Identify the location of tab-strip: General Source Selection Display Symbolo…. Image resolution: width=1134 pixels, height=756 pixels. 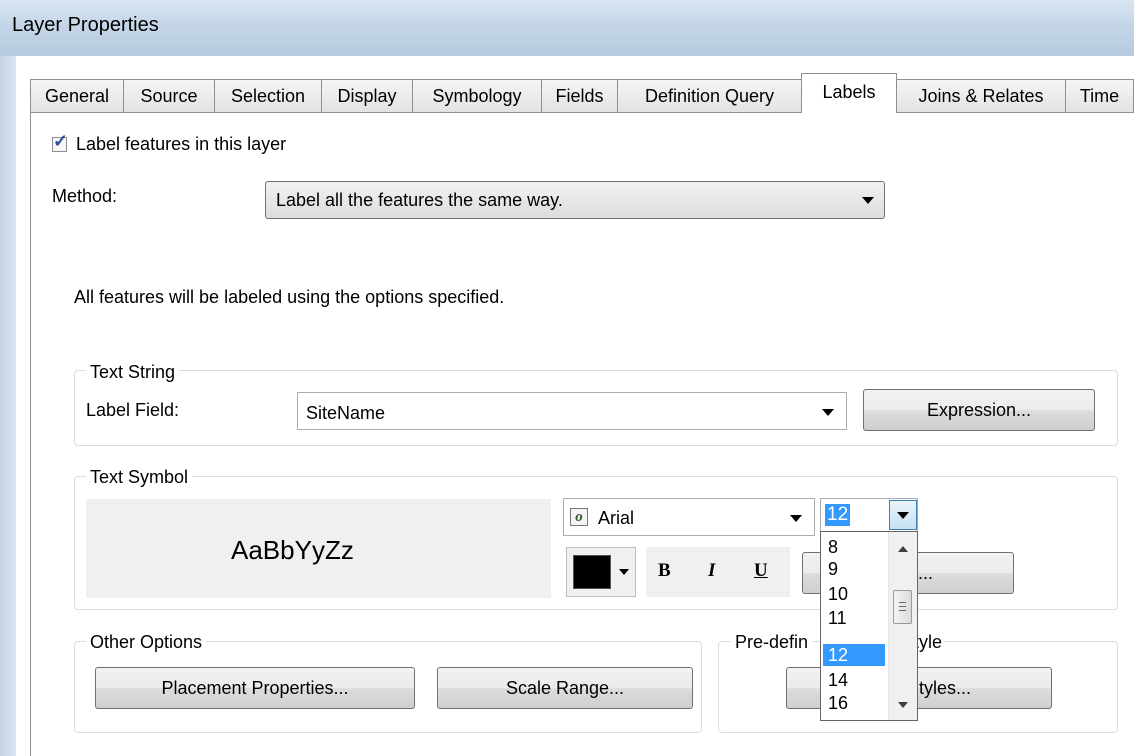
(582, 93).